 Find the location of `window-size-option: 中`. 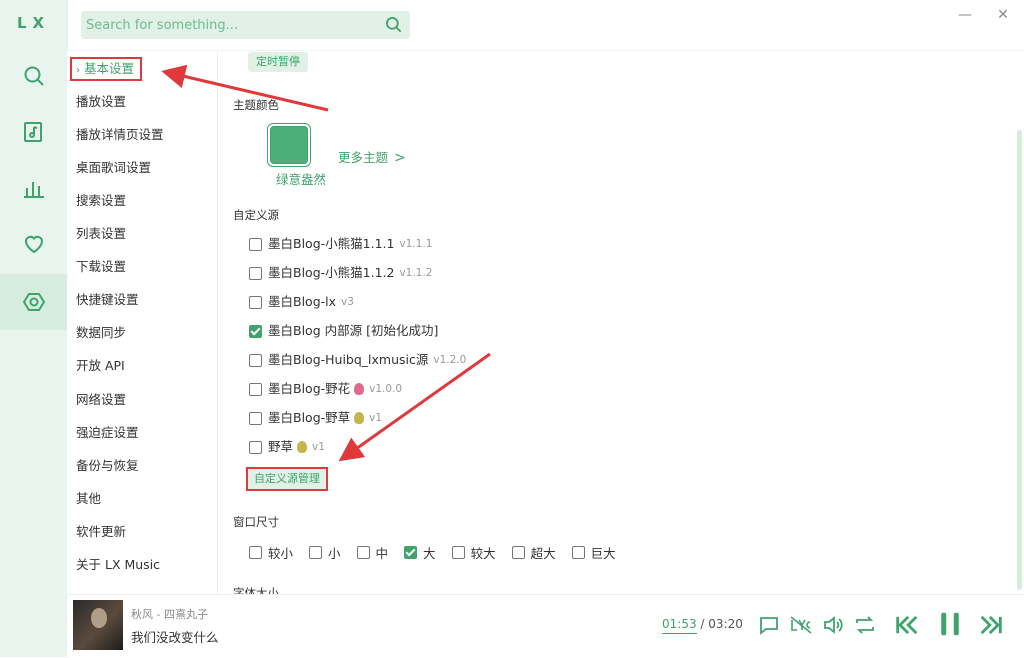

window-size-option: 中 is located at coordinates (372, 552).